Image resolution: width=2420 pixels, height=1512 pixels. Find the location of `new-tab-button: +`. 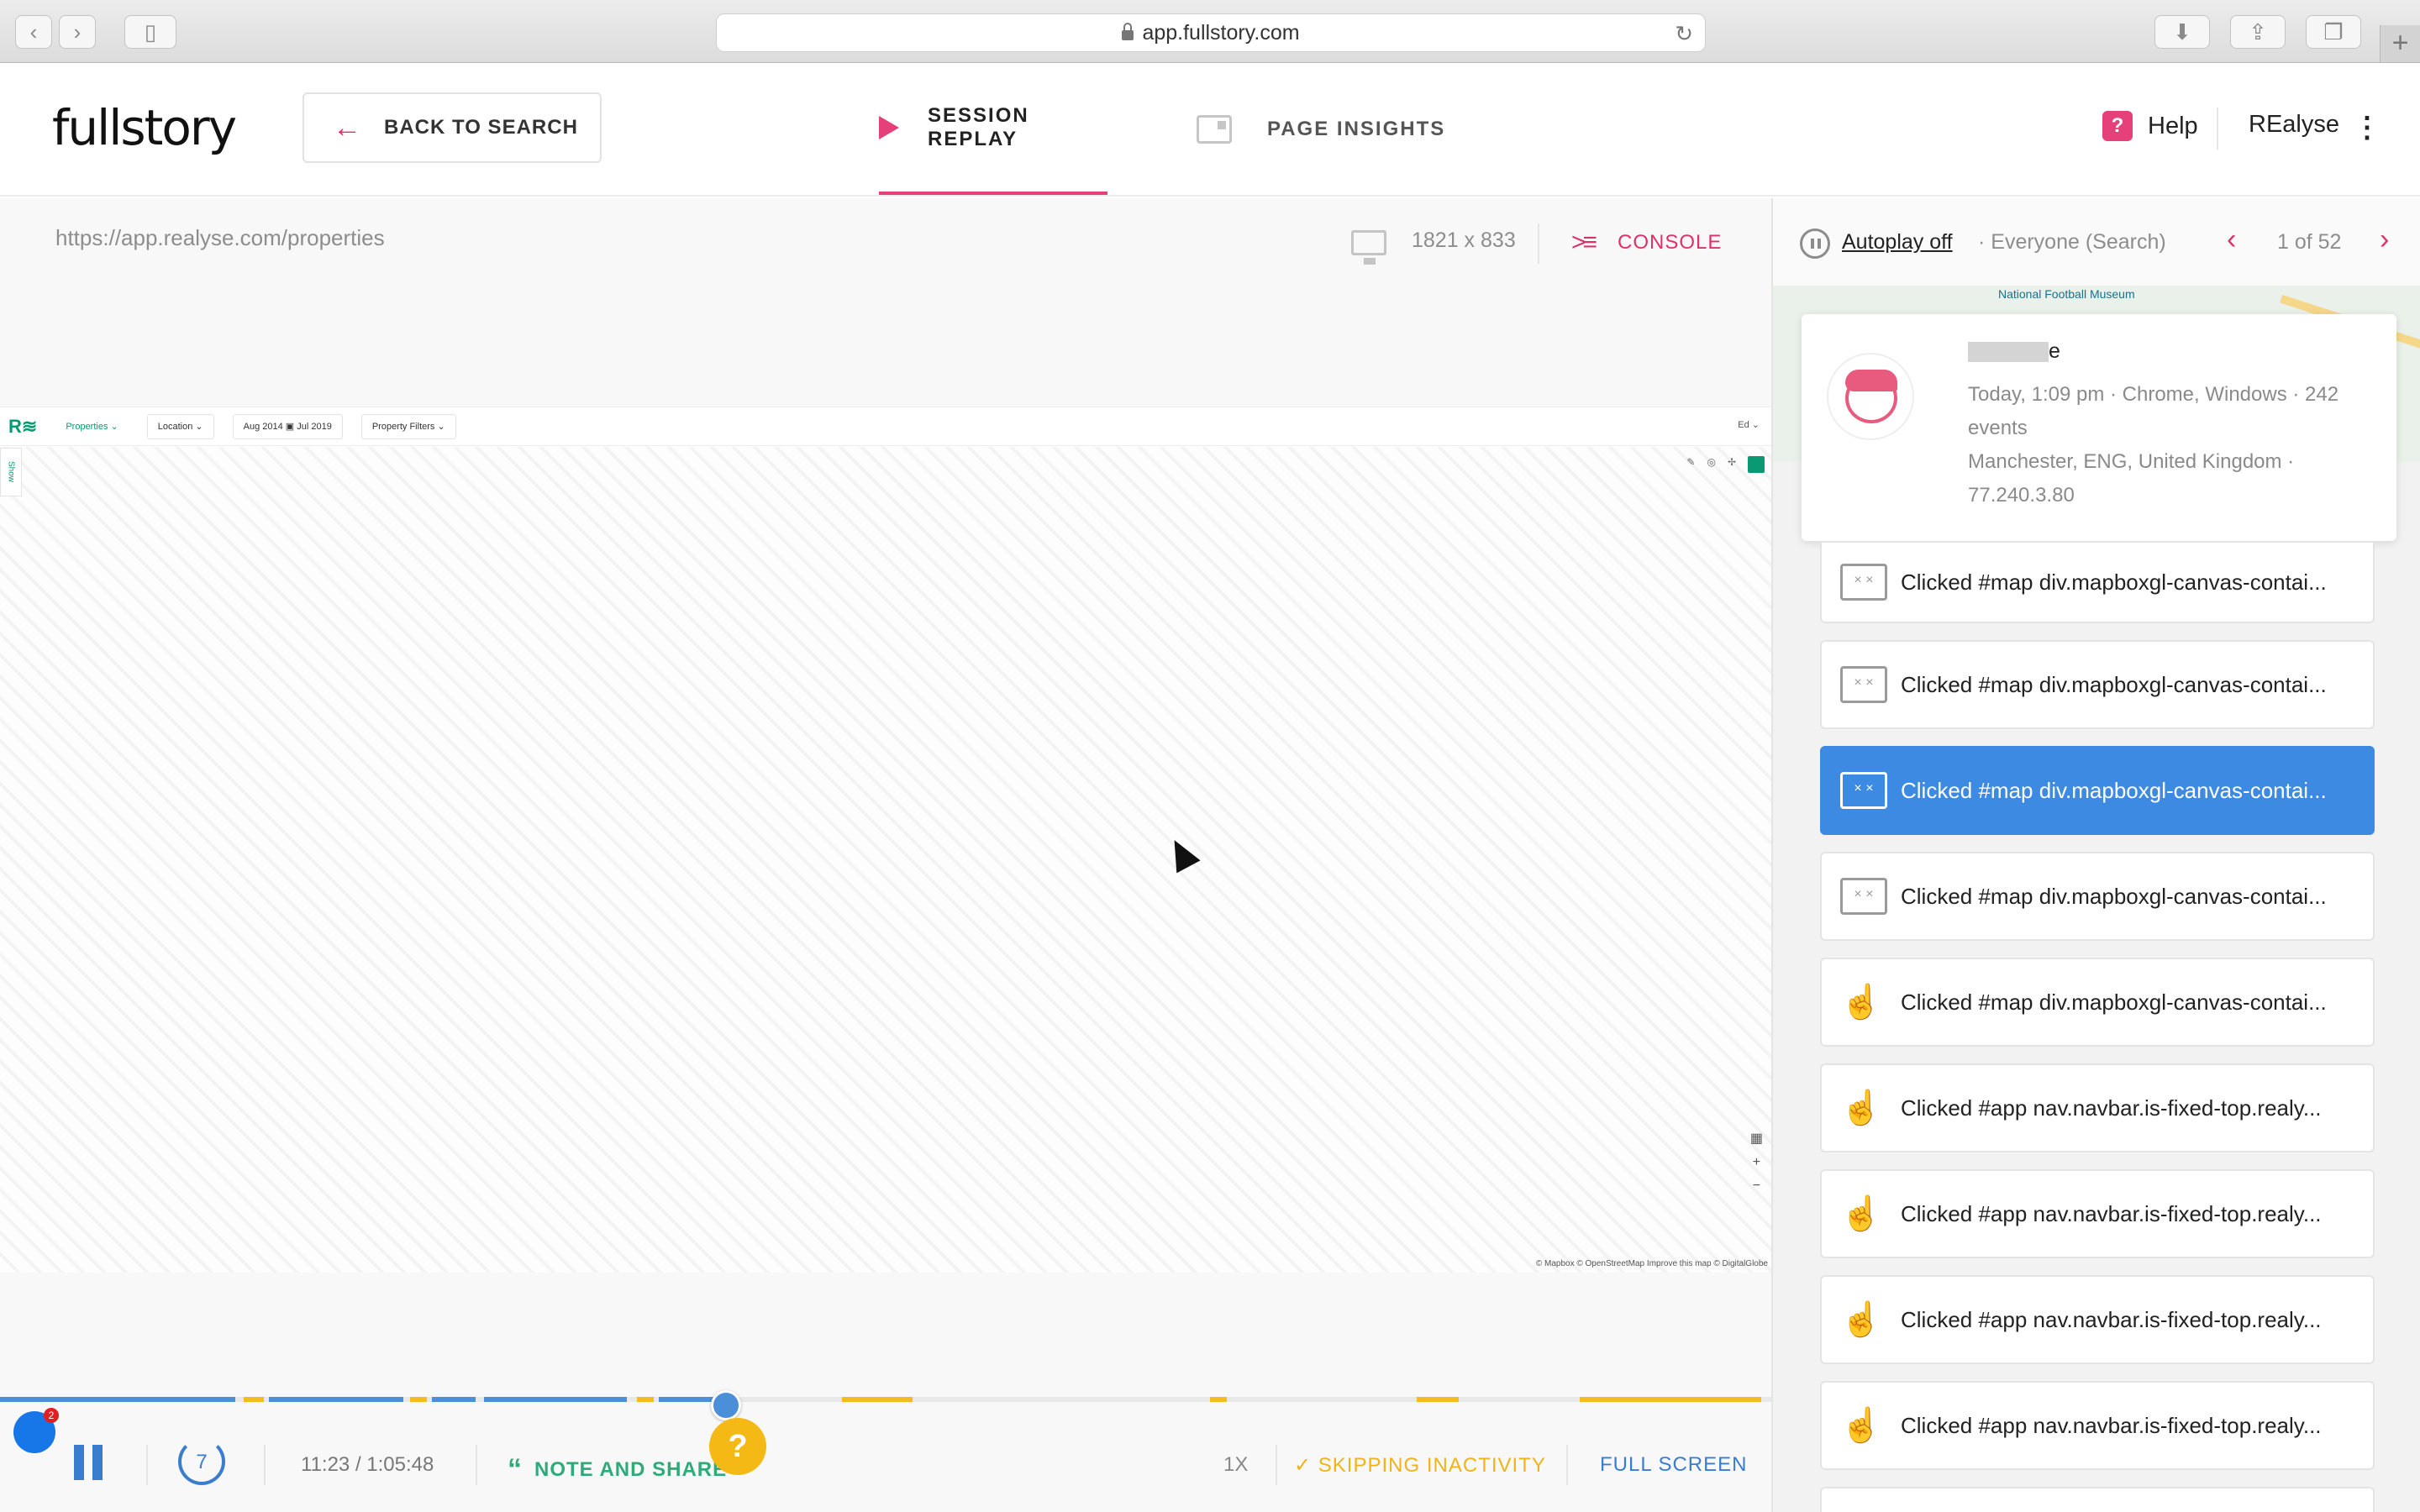

new-tab-button: + is located at coordinates (2400, 43).